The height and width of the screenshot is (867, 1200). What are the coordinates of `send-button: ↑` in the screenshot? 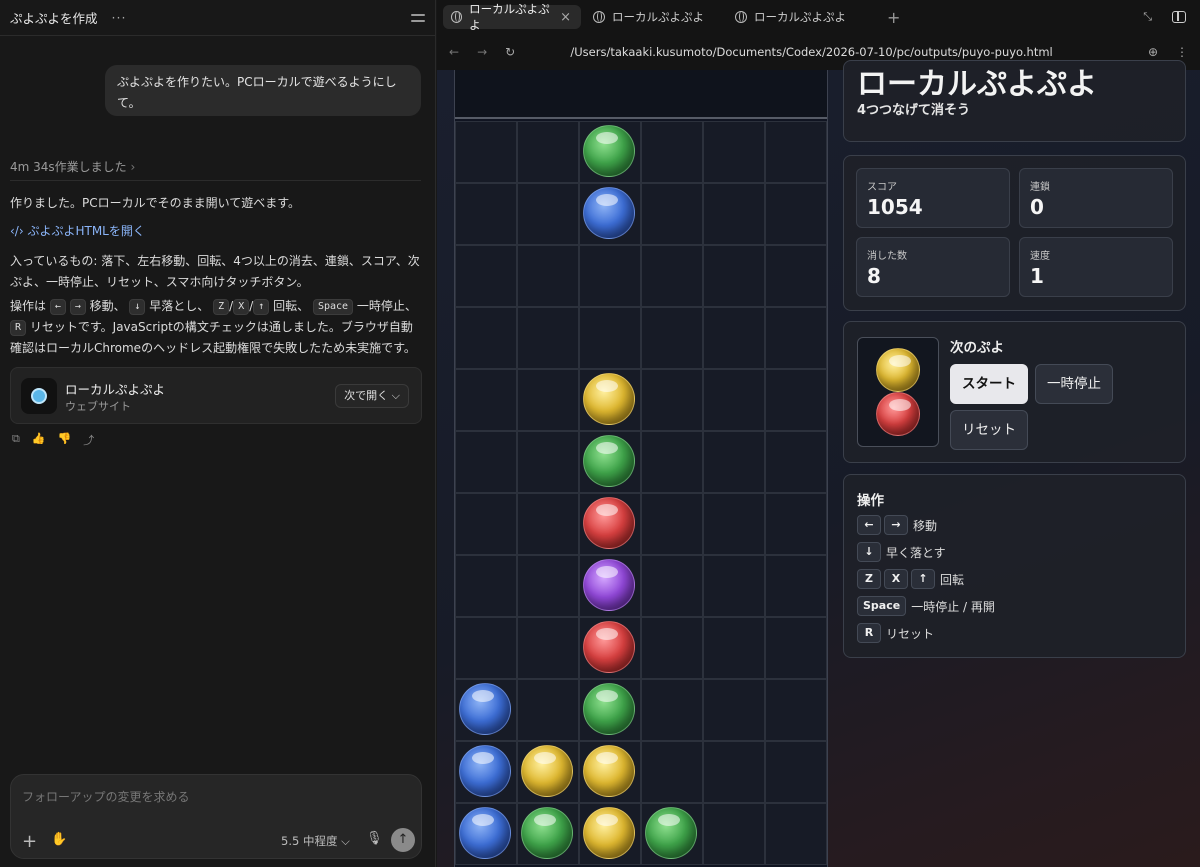 It's located at (403, 840).